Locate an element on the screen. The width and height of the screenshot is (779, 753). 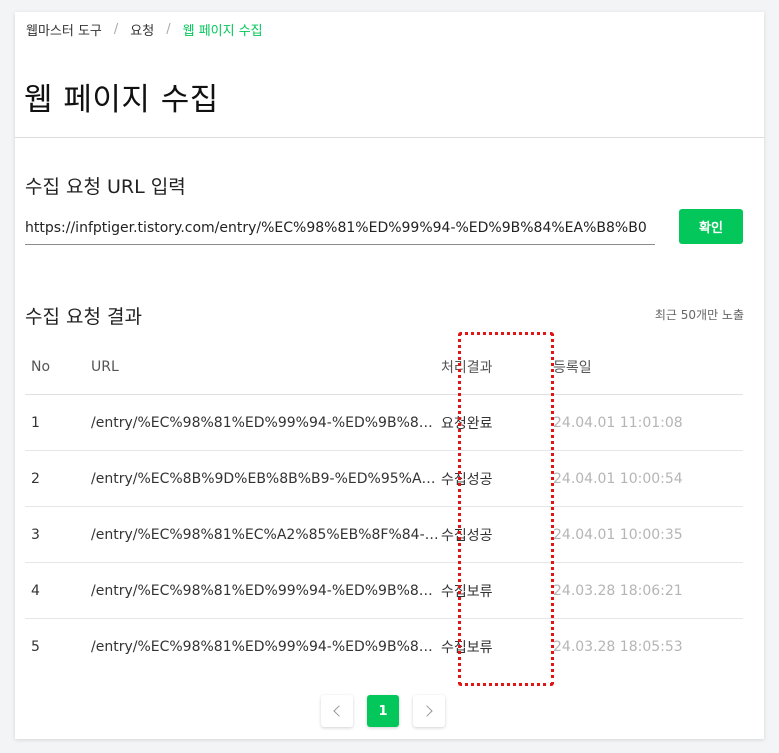
next-page-button is located at coordinates (429, 711).